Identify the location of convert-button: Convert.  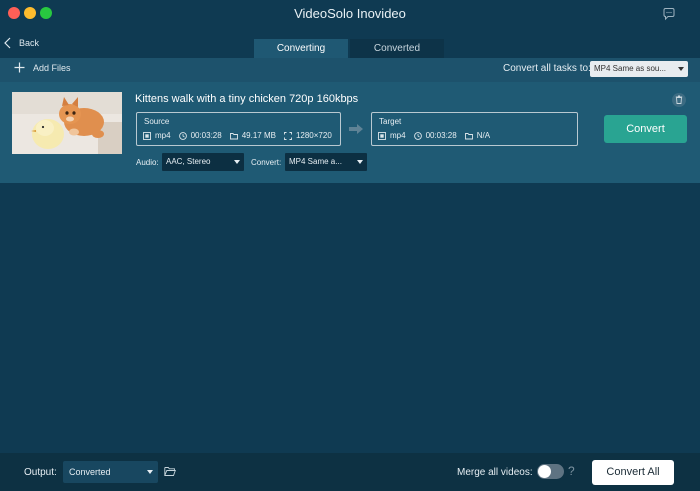
(645, 129).